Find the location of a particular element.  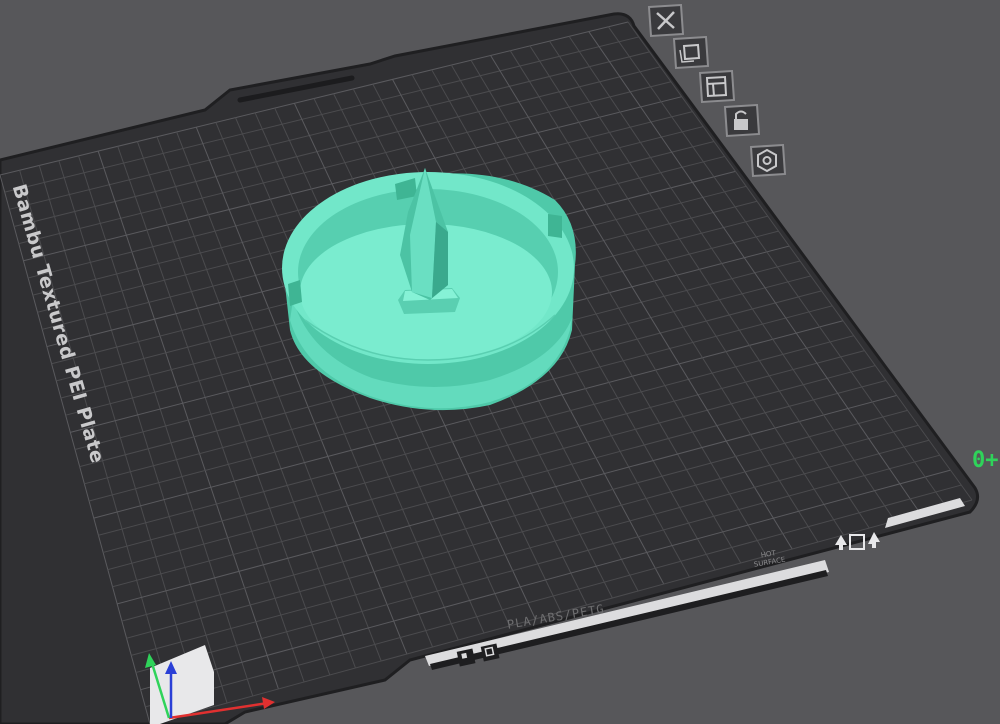

auto-arrange-button is located at coordinates (690, 52).